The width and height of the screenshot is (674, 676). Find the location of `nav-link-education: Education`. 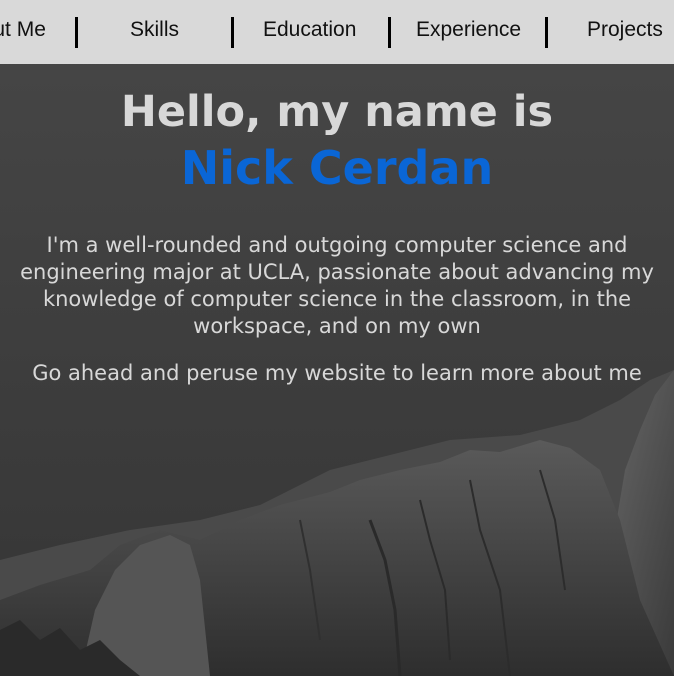

nav-link-education: Education is located at coordinates (309, 30).